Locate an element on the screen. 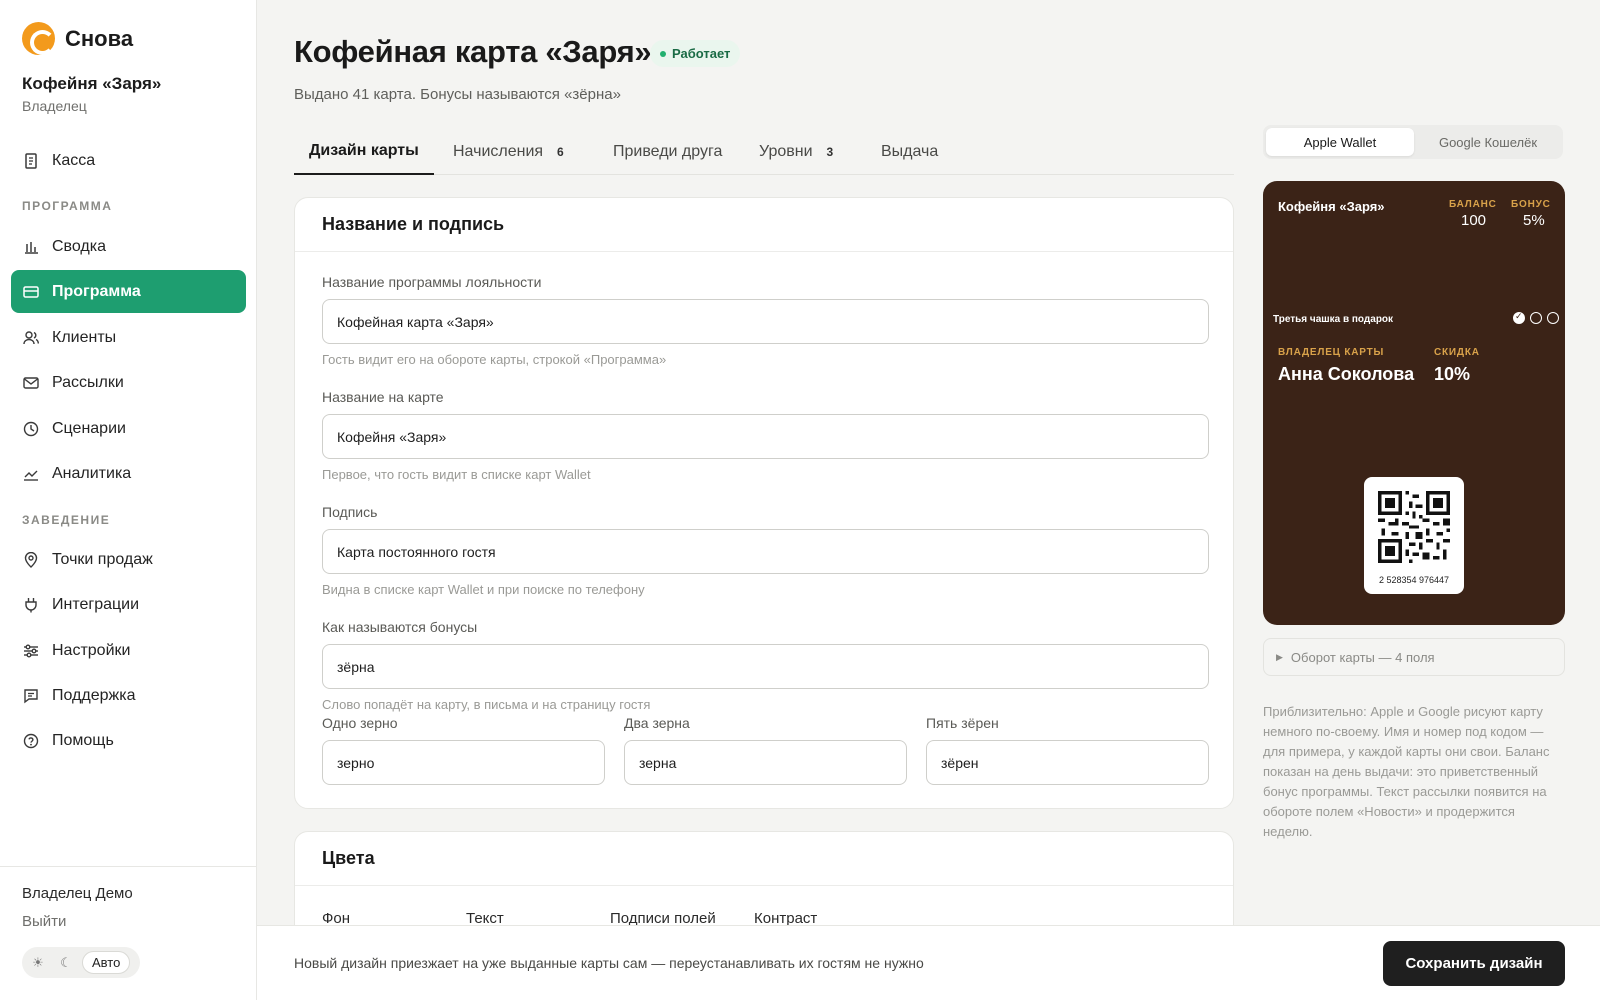 The image size is (1600, 1000). five-grains-label: Пять зёрен is located at coordinates (962, 723).